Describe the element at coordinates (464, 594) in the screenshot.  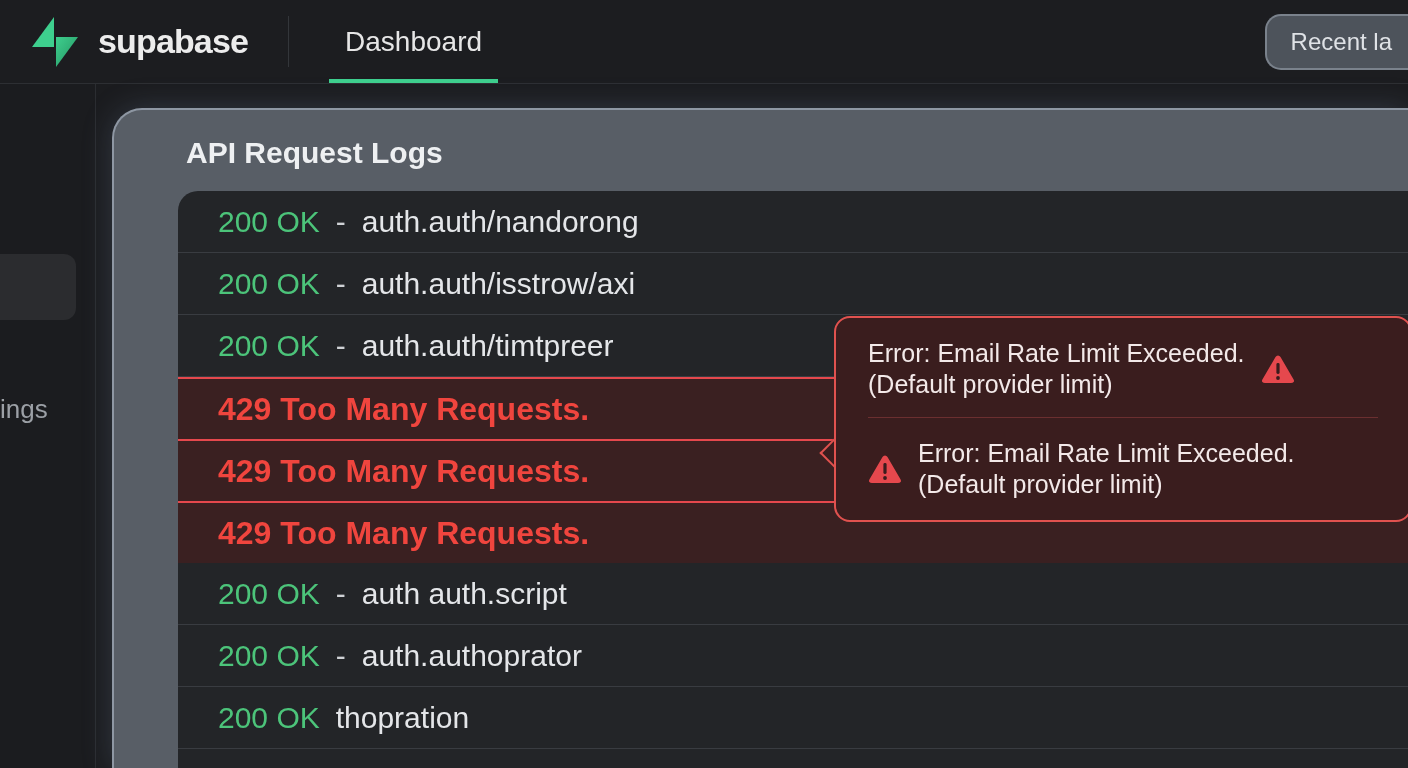
I see `request-path: auth auth.script` at that location.